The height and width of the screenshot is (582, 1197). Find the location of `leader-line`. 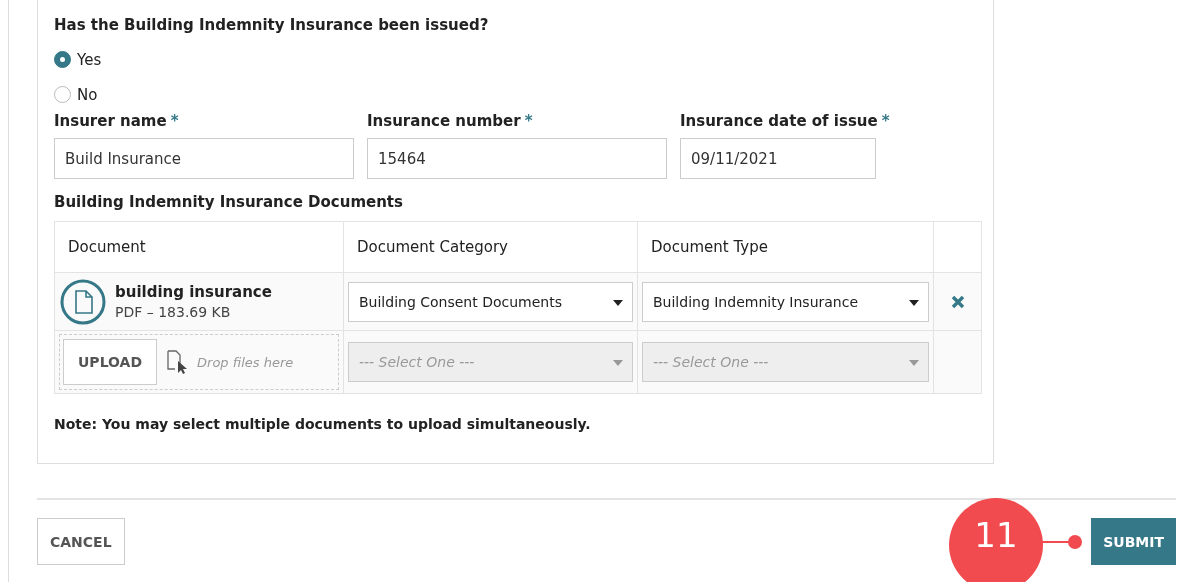

leader-line is located at coordinates (1062, 542).